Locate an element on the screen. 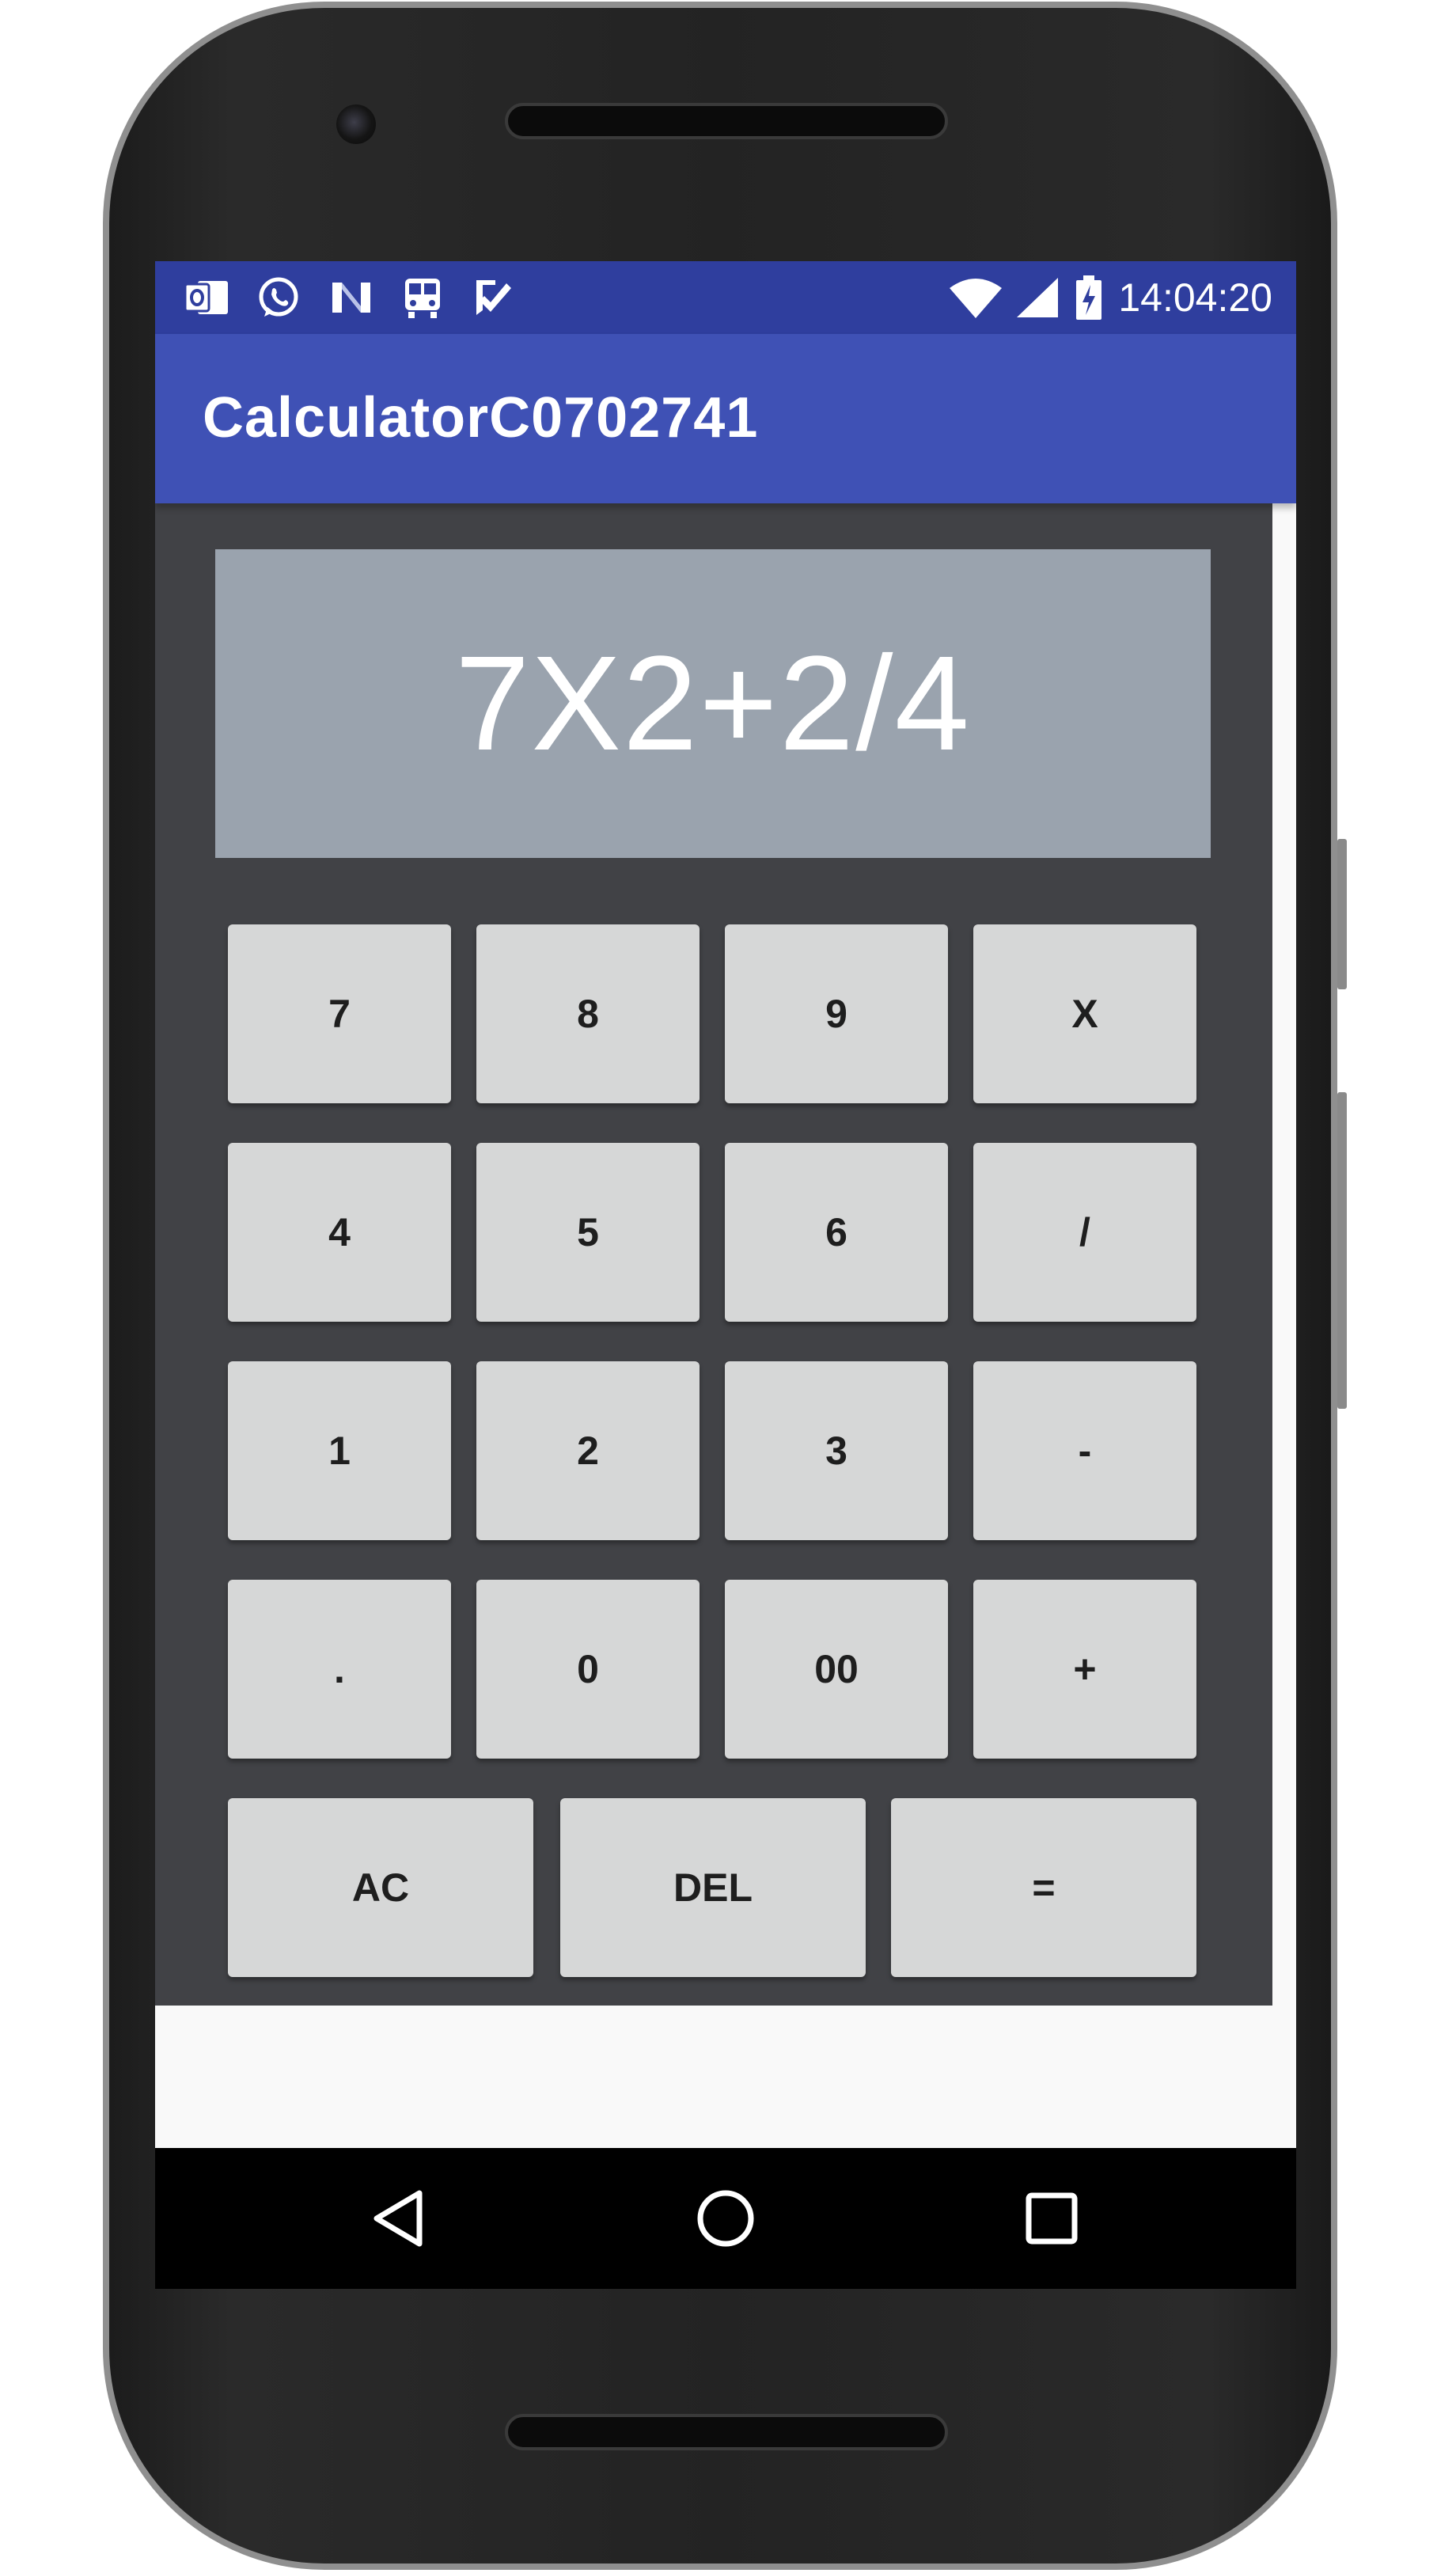  bottom-speaker is located at coordinates (726, 2432).